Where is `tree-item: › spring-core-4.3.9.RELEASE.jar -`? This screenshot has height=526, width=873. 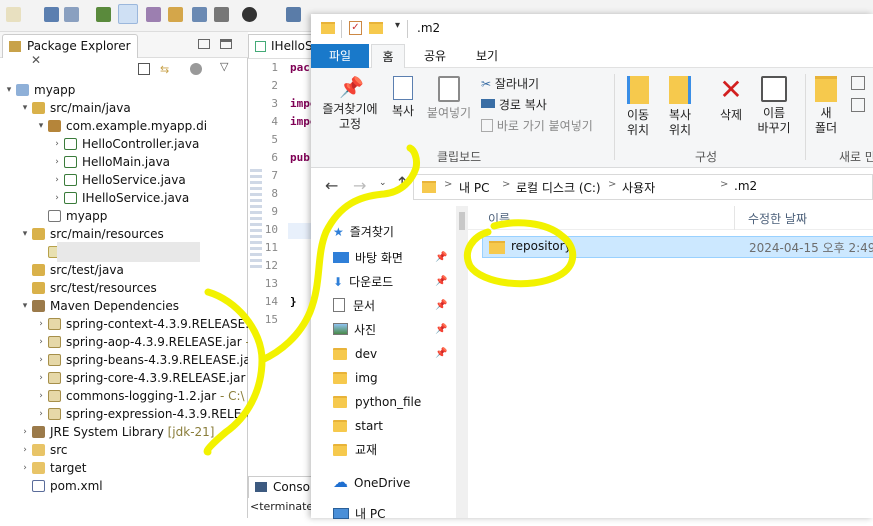
tree-item: › spring-core-4.3.9.RELEASE.jar - is located at coordinates (126, 378).